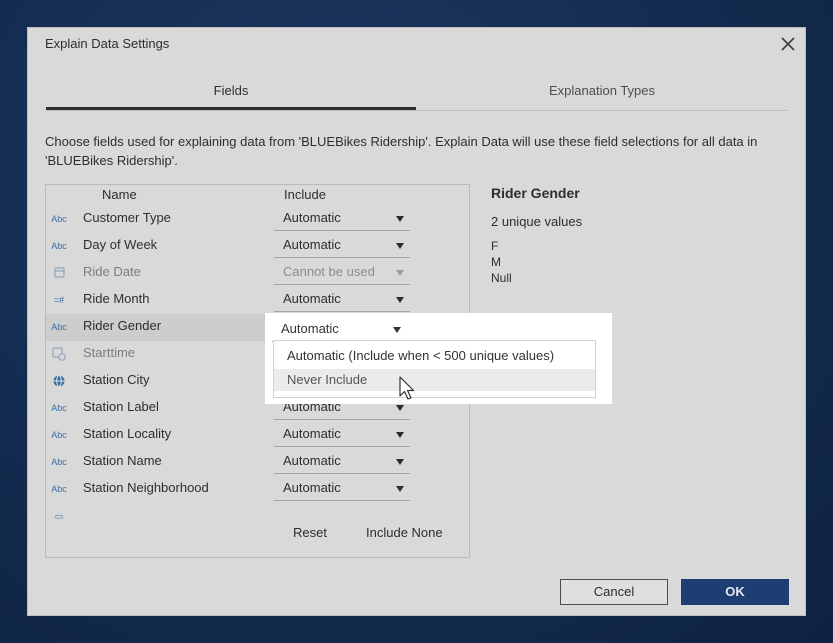  I want to click on field-name: Station Neighborhood, so click(146, 487).